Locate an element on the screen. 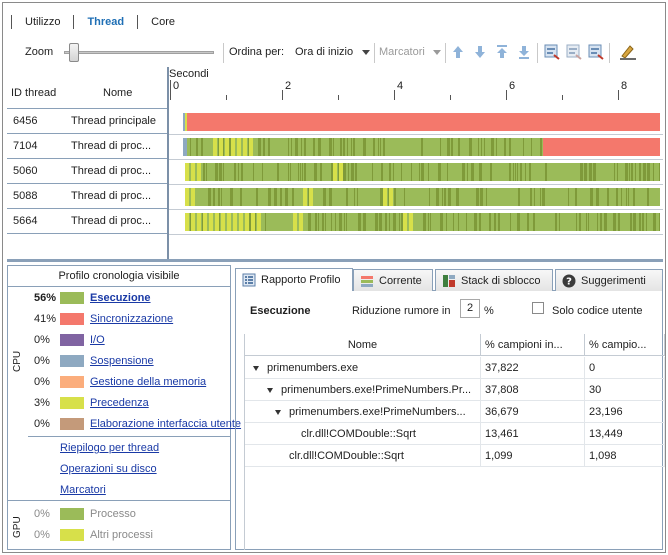 The width and height of the screenshot is (668, 555). time-ruler: 0 2 4 6 8 is located at coordinates (416, 90).